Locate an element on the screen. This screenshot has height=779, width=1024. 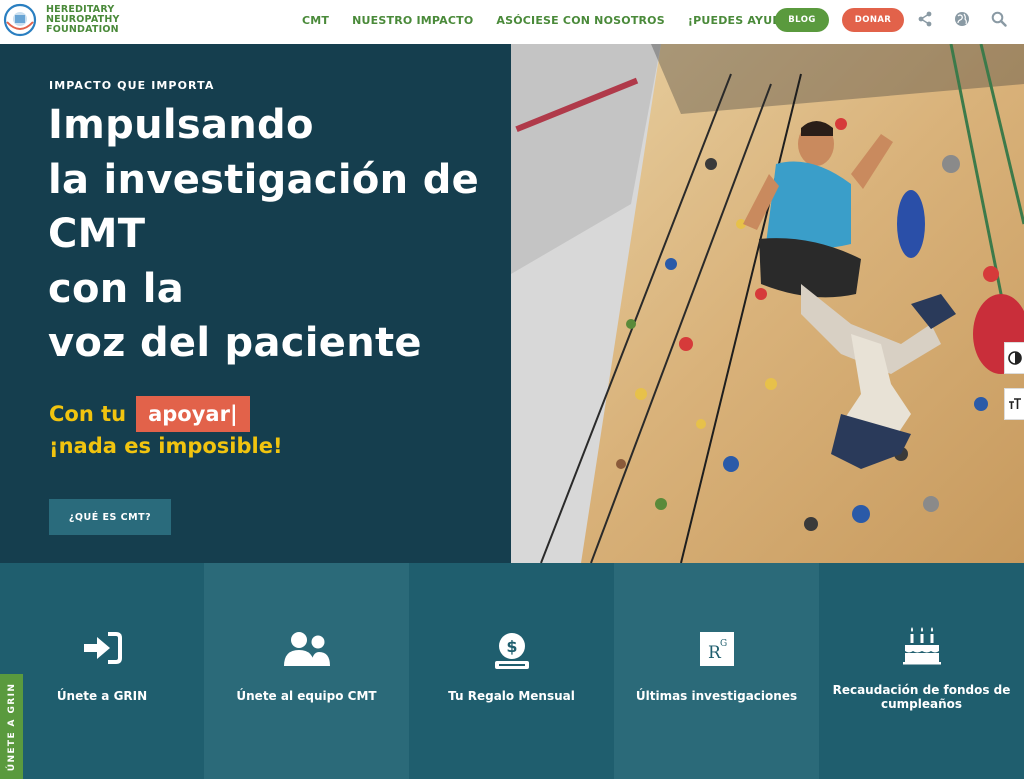
text-size-icon is located at coordinates (1014, 403).